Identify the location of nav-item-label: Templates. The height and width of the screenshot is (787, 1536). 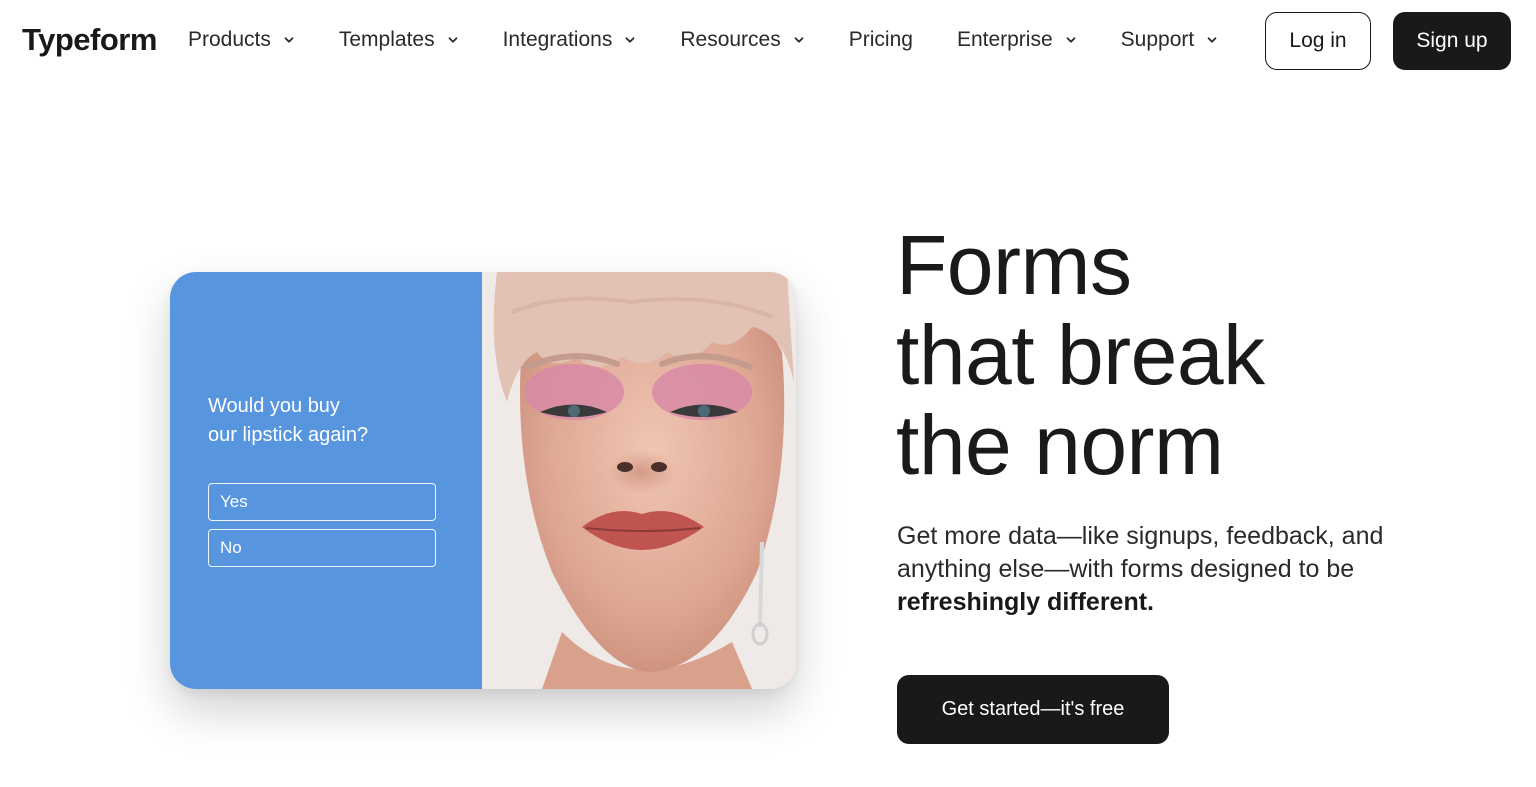
(386, 39).